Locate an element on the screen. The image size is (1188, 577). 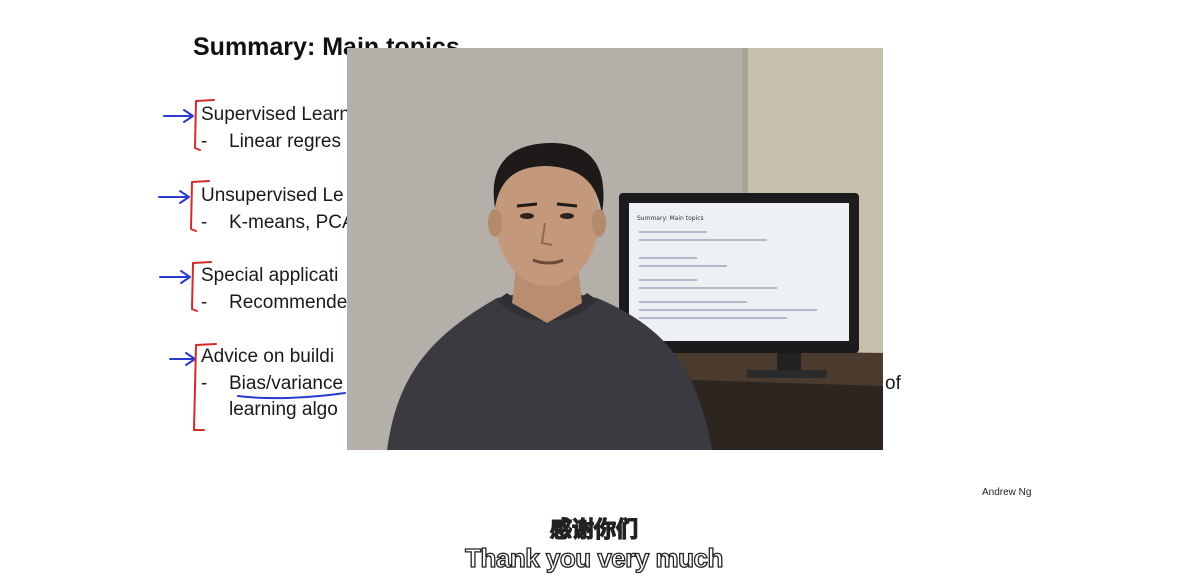
section-heading-advice: Advice on buildi is located at coordinates (268, 356).